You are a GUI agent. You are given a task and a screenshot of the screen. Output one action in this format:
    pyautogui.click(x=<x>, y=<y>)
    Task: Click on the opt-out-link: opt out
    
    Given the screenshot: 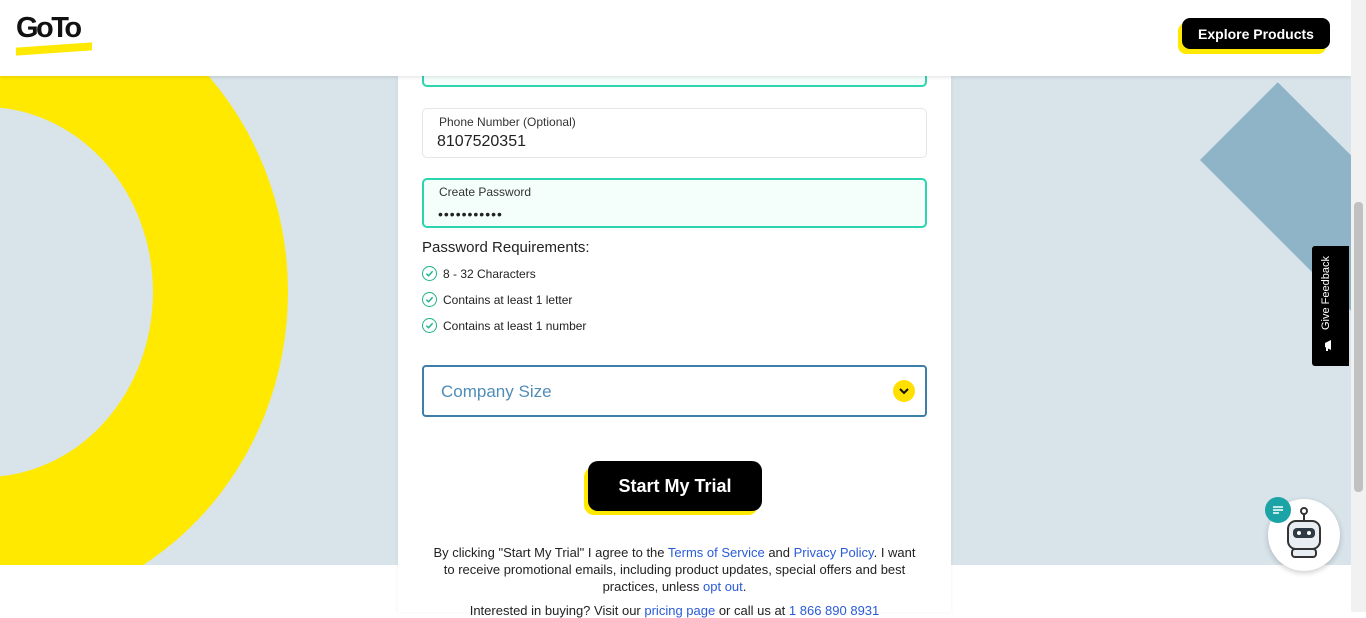 What is the action you would take?
    pyautogui.click(x=723, y=586)
    